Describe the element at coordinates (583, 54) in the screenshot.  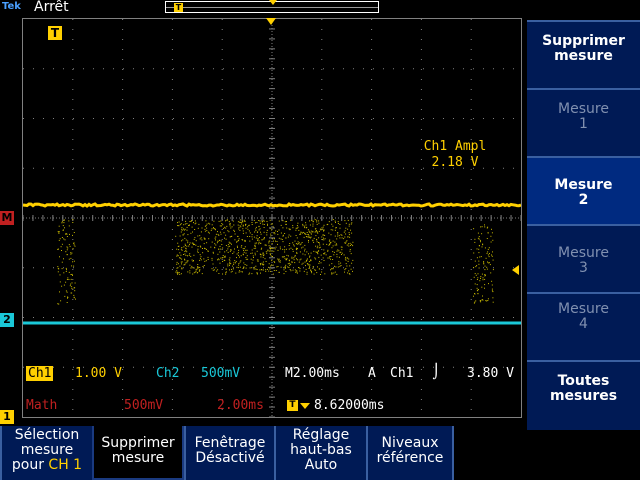
I see `side-button-delete-measure: Supprimer mesure` at that location.